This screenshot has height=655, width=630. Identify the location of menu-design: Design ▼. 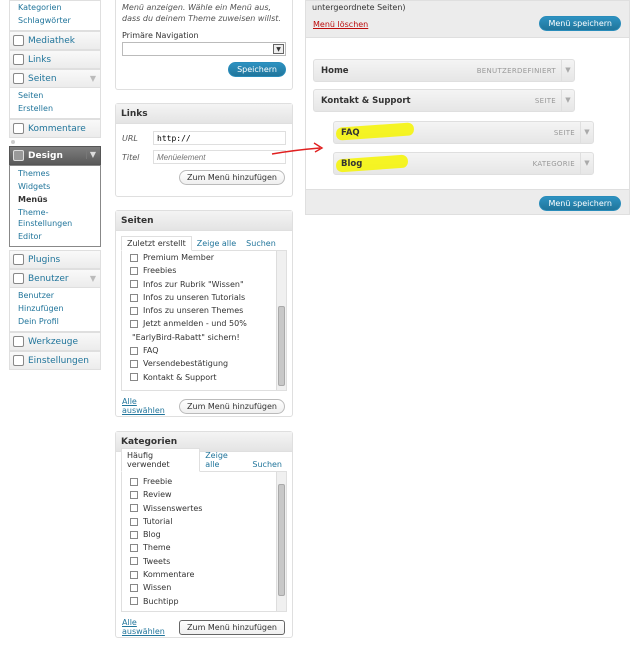
(55, 155).